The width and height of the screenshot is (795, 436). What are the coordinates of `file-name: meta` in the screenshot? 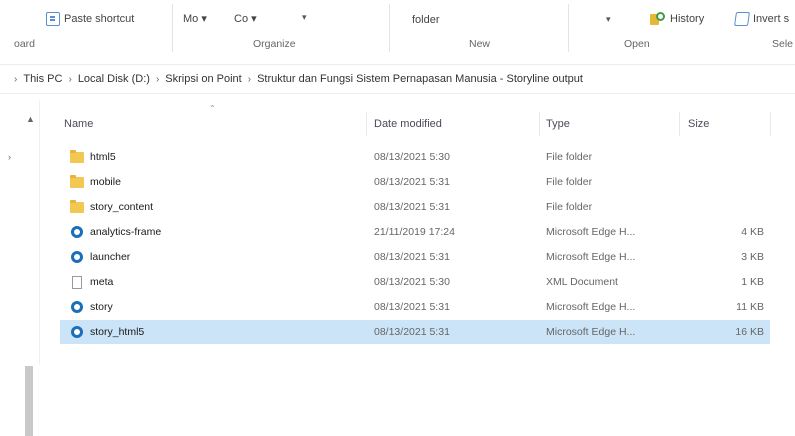 It's located at (102, 282).